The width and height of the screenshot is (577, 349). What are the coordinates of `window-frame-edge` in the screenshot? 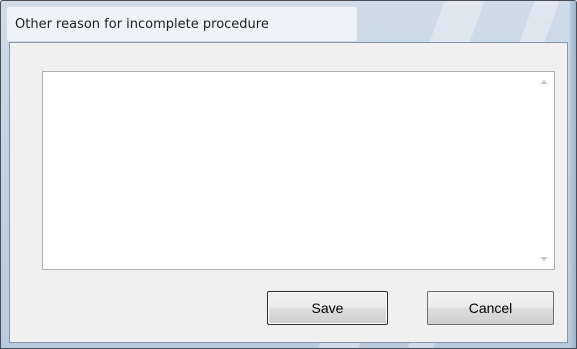 It's located at (573, 174).